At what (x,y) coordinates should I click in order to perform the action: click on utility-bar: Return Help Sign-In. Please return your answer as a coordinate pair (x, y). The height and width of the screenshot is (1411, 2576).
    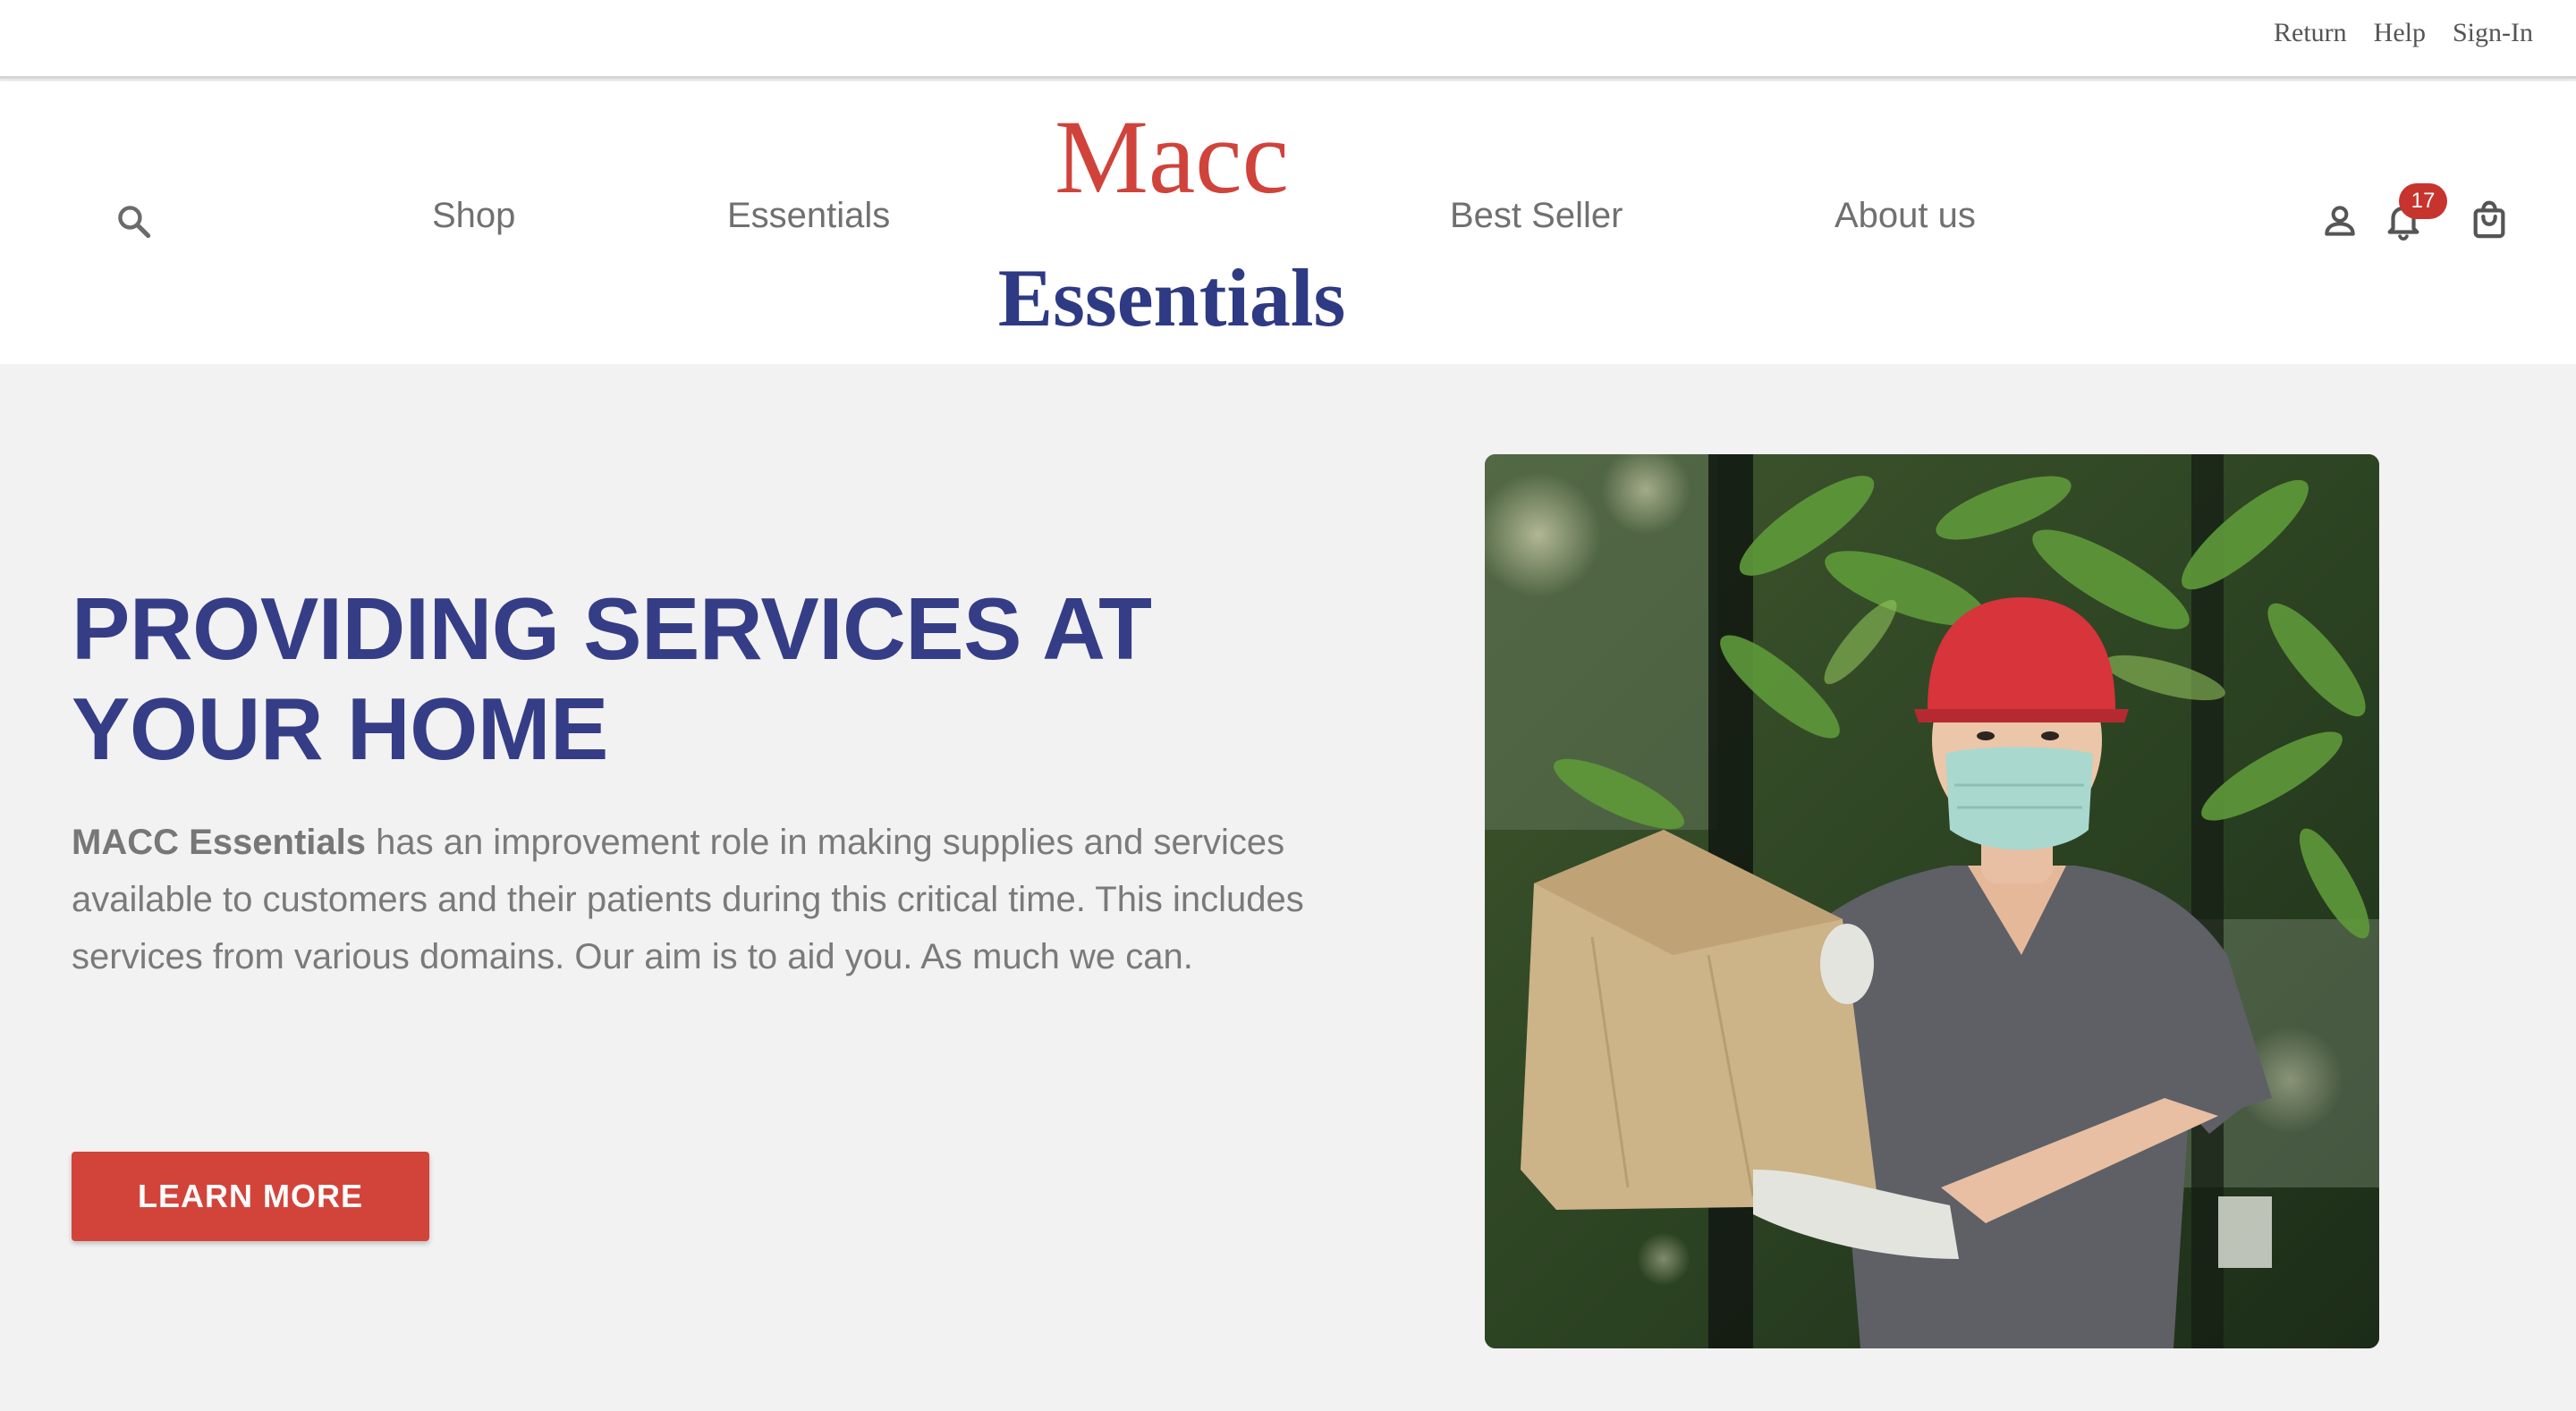
    Looking at the image, I should click on (1288, 39).